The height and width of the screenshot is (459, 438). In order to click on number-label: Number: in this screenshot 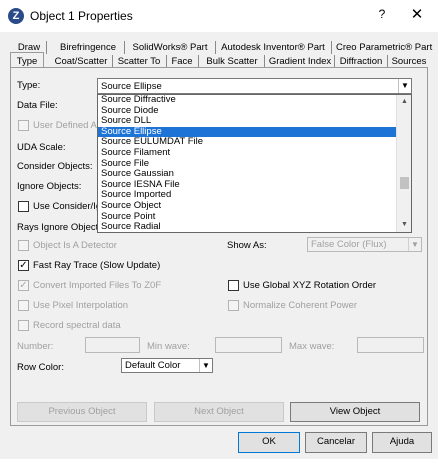, I will do `click(35, 346)`.